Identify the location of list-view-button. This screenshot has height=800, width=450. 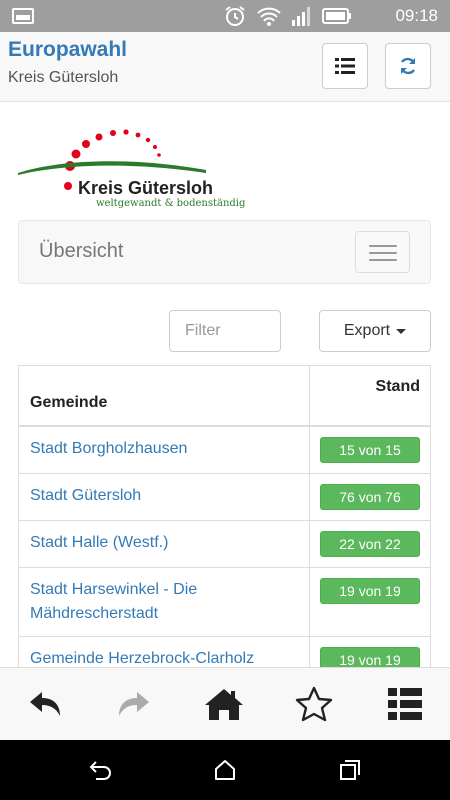
(345, 66).